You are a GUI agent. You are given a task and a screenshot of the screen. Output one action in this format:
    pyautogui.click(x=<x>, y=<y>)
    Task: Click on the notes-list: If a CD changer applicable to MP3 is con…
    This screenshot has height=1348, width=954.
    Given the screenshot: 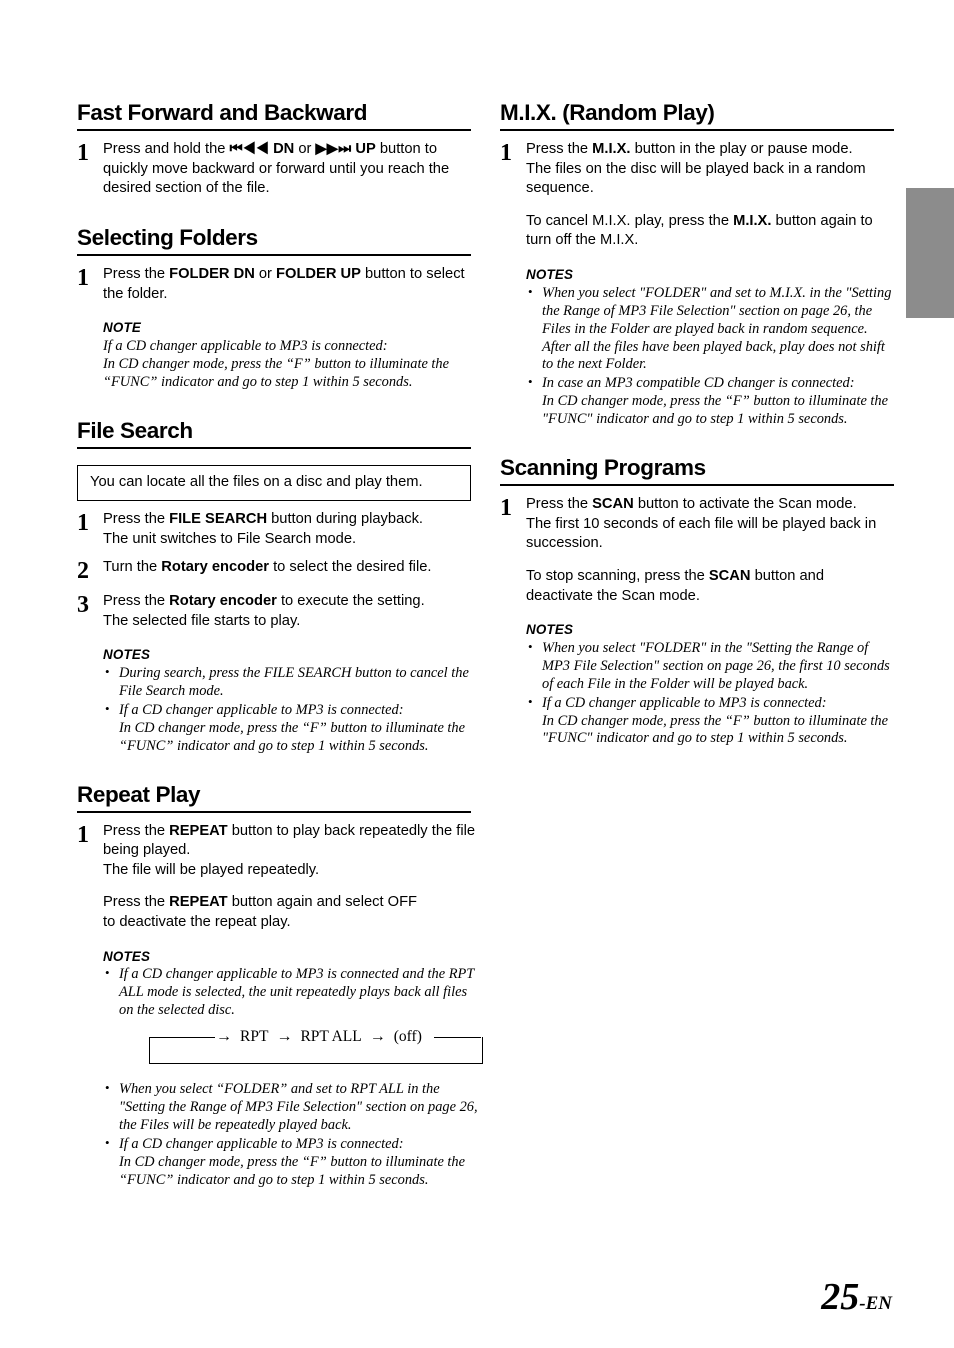 What is the action you would take?
    pyautogui.click(x=292, y=992)
    